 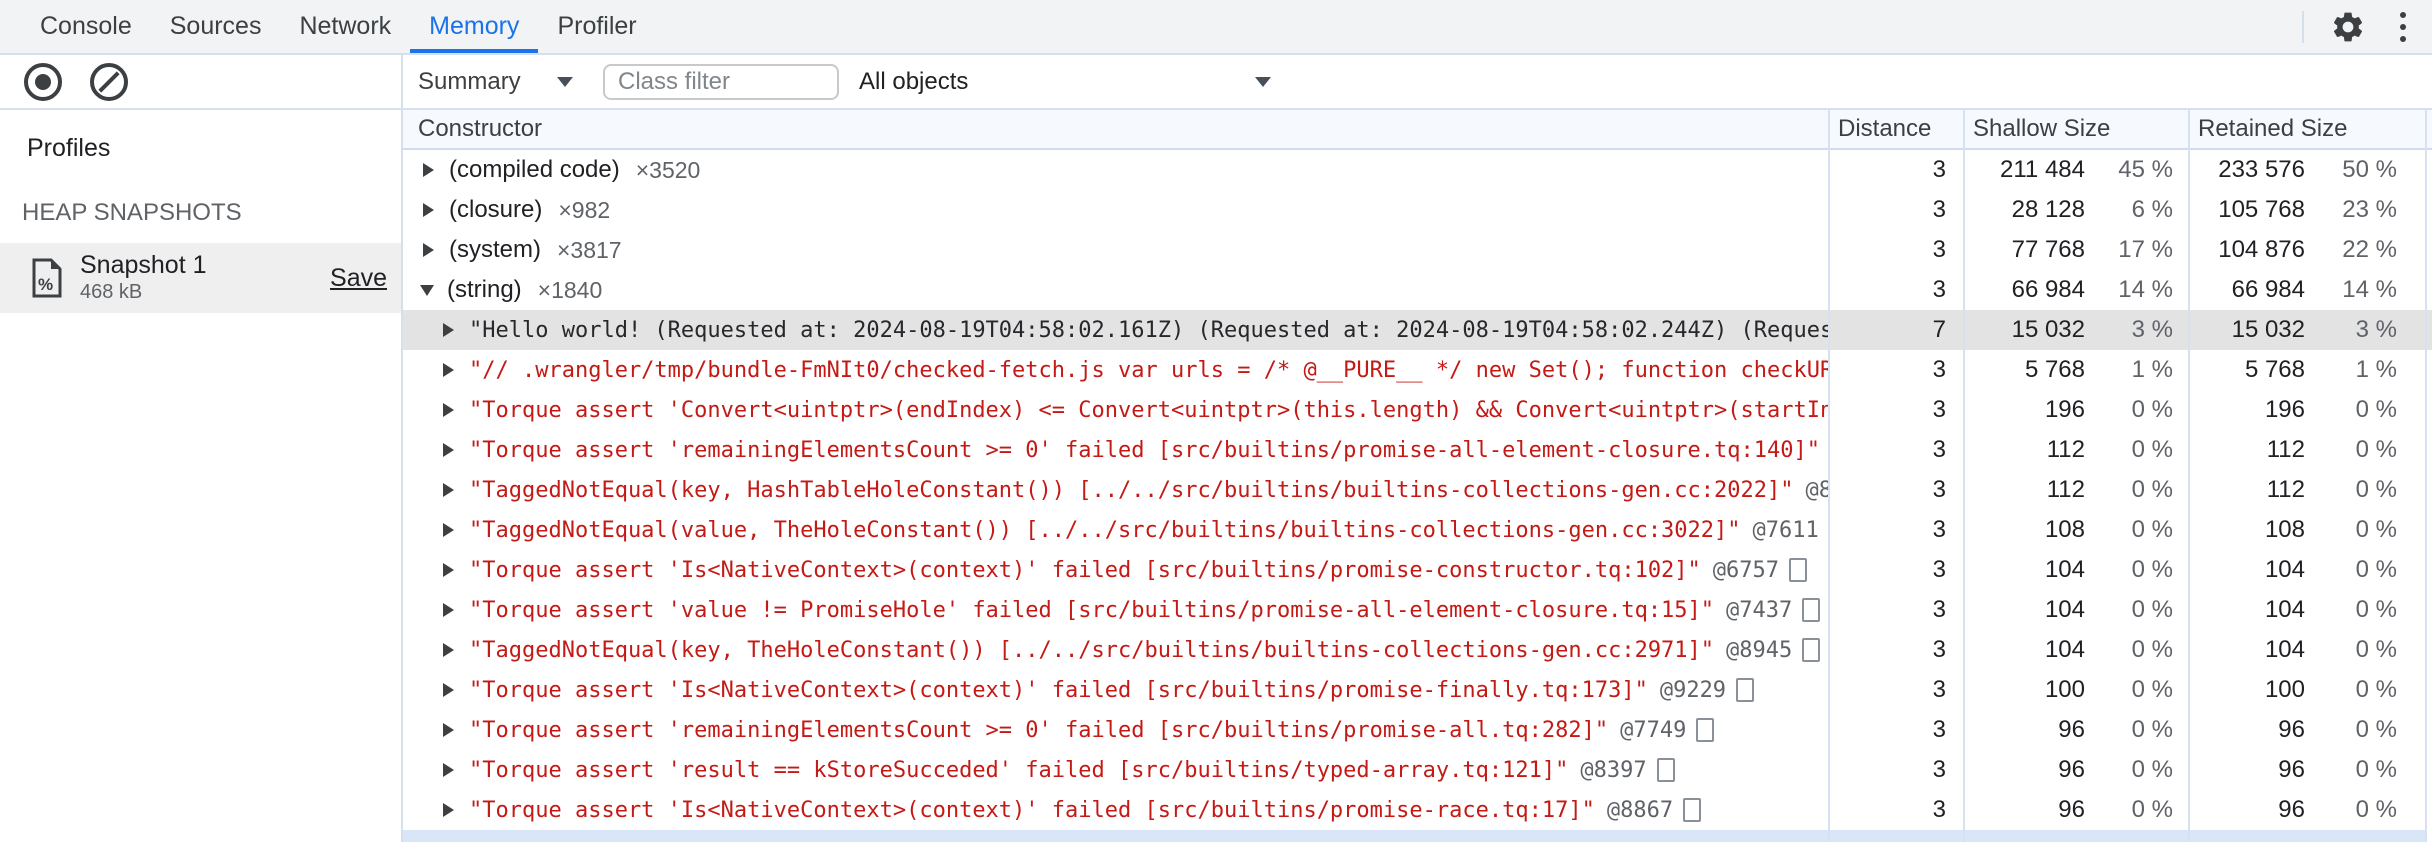 I want to click on distance-cell: 7, so click(x=1939, y=329).